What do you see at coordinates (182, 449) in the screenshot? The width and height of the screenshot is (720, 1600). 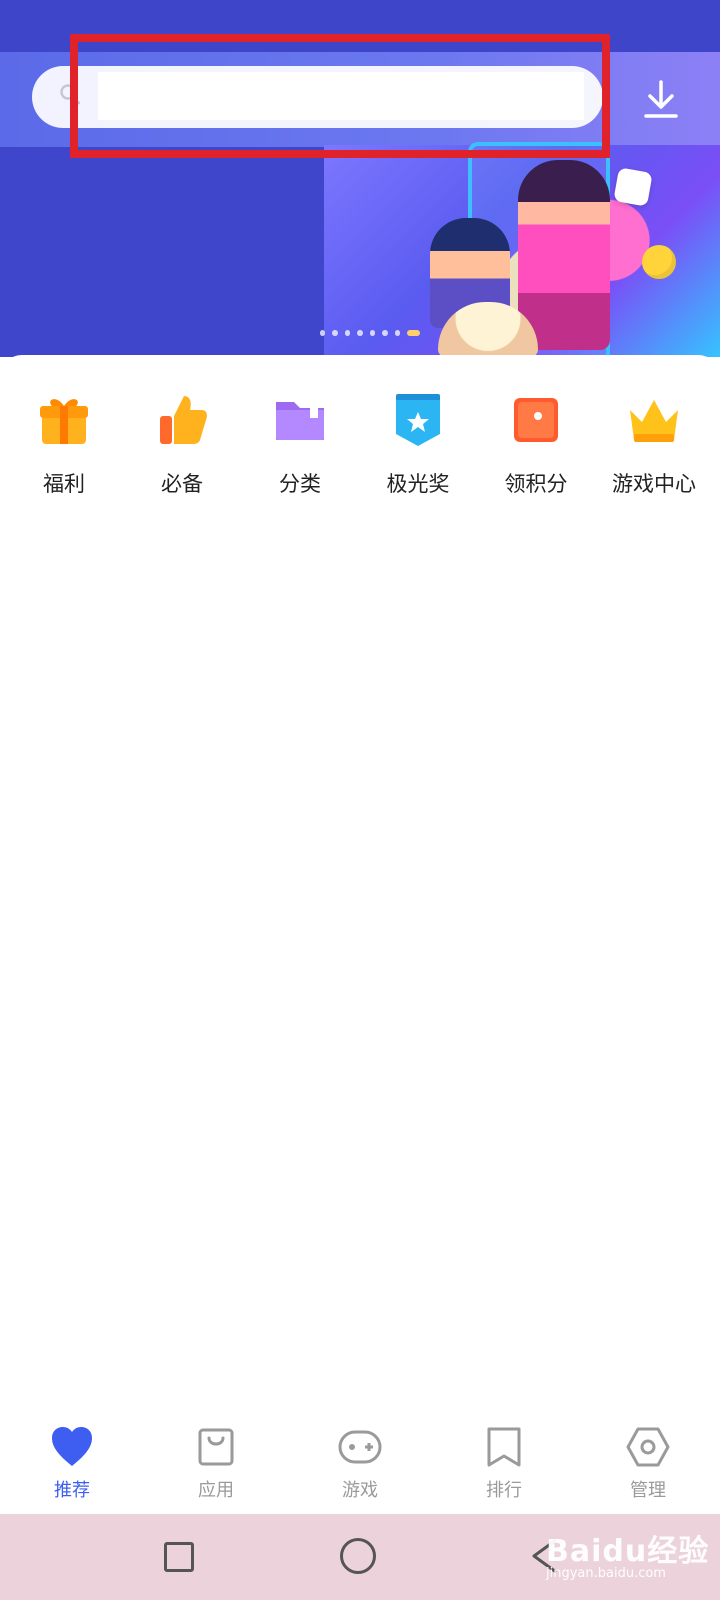 I see `quick-action-essentials: 必备` at bounding box center [182, 449].